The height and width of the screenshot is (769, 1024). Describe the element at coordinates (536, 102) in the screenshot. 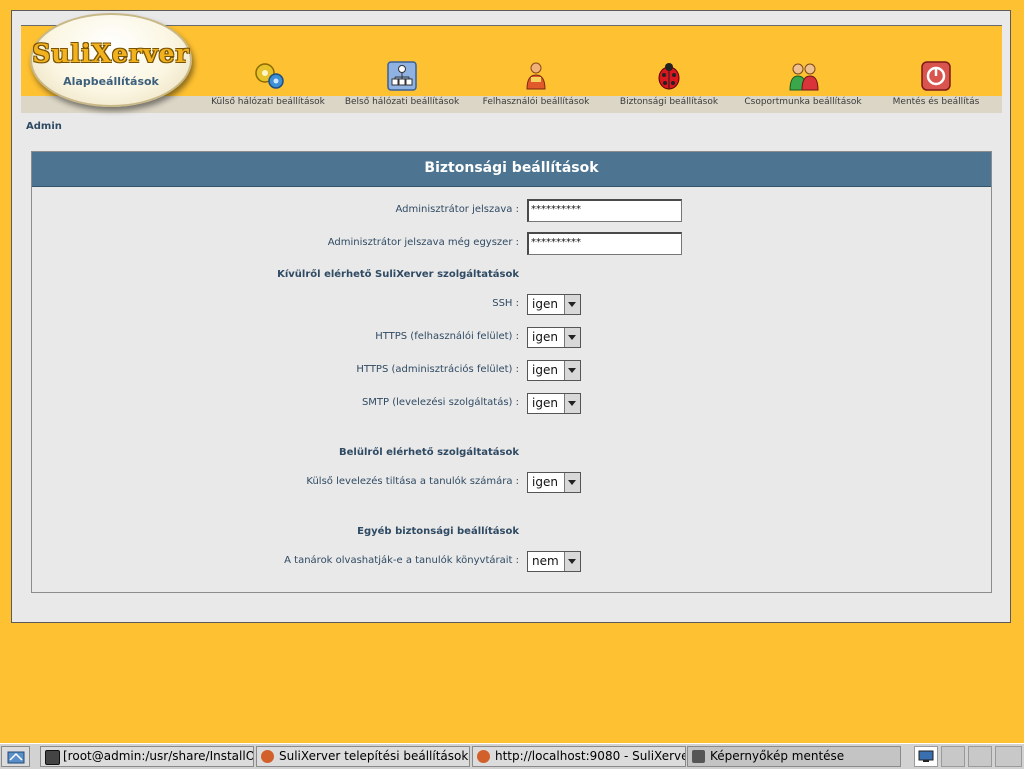

I see `nav-label: Felhasználói beállítások` at that location.